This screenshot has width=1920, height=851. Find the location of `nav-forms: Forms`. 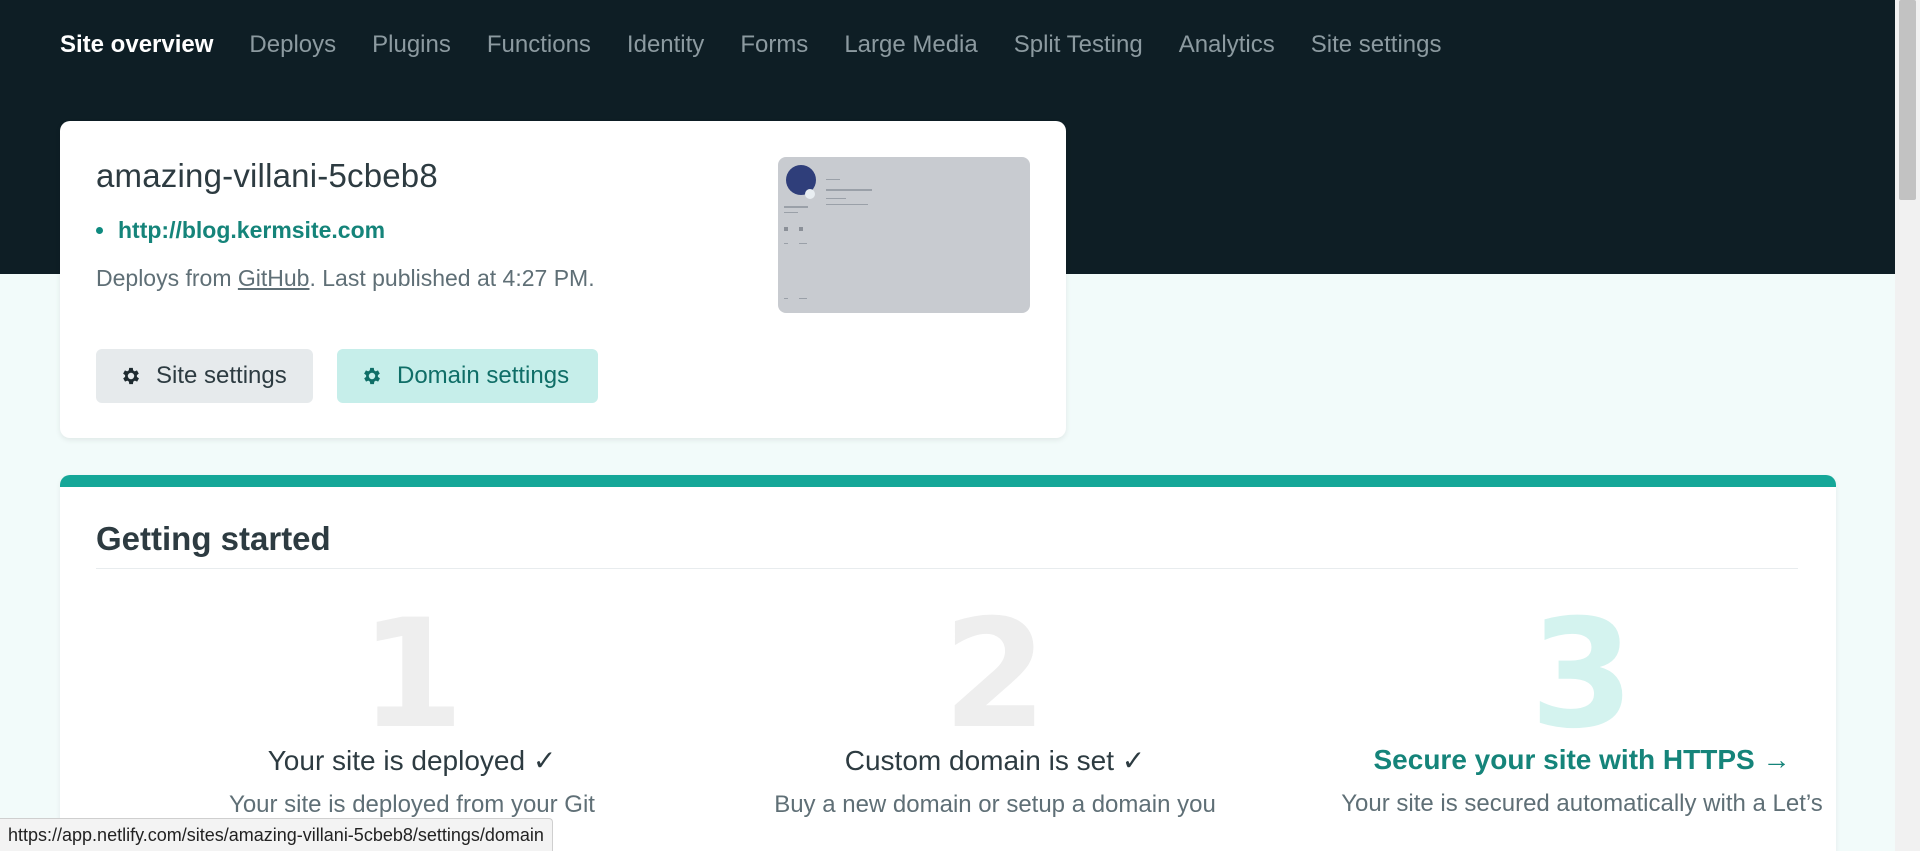

nav-forms: Forms is located at coordinates (774, 45).